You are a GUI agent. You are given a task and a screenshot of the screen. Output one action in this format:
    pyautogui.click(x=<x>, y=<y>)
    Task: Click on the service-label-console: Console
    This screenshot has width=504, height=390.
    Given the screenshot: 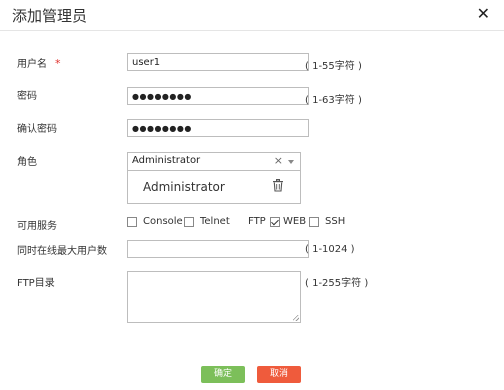 What is the action you would take?
    pyautogui.click(x=163, y=221)
    